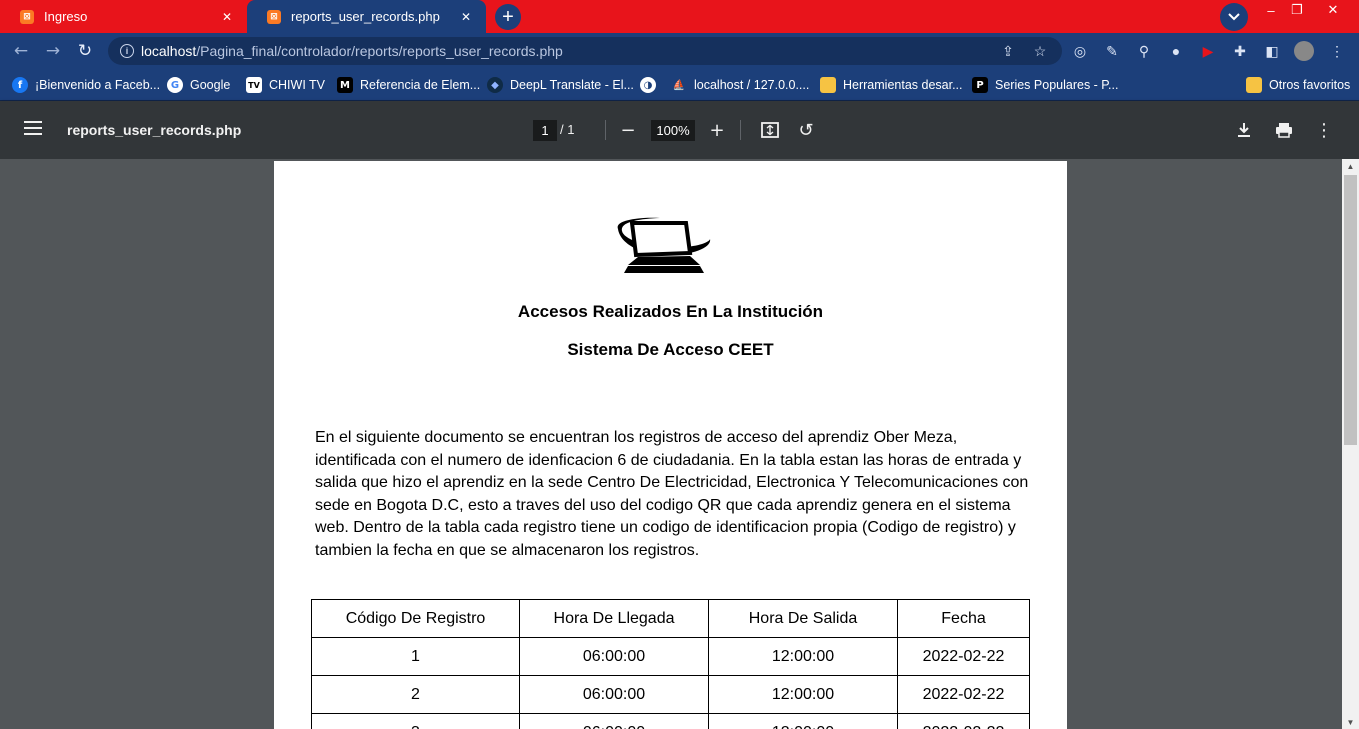 This screenshot has height=729, width=1359. Describe the element at coordinates (1272, 51) in the screenshot. I see `sidepanel-icon: ◧` at that location.